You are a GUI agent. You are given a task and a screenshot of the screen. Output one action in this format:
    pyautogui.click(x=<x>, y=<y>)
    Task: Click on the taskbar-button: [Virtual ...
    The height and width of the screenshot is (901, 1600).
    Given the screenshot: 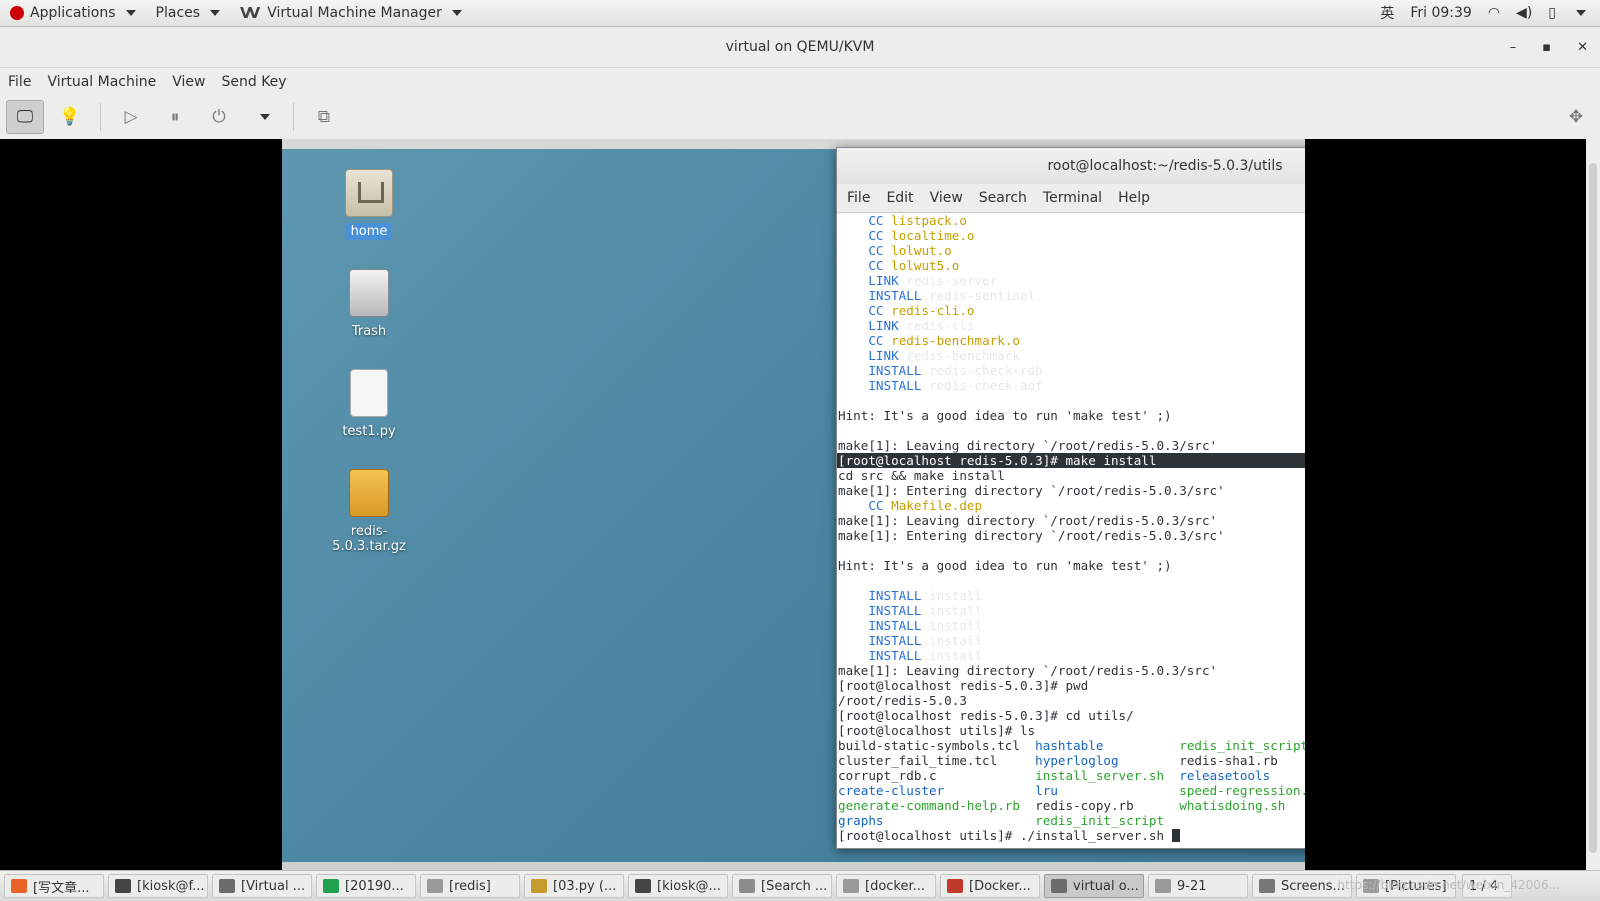 What is the action you would take?
    pyautogui.click(x=262, y=886)
    